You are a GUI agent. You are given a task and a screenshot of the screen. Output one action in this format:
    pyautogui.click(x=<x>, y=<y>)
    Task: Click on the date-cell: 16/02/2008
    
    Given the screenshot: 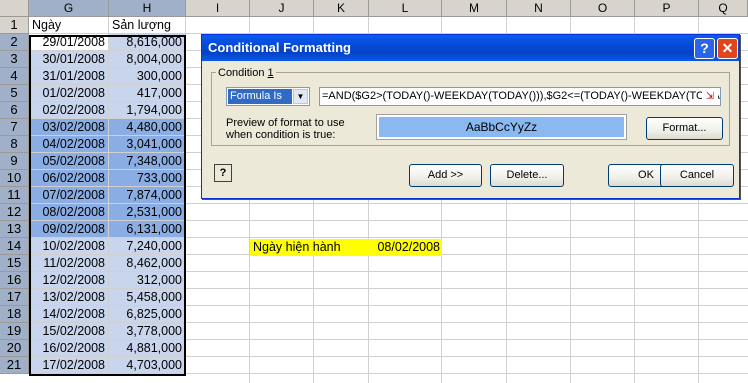 What is the action you would take?
    pyautogui.click(x=69, y=348)
    